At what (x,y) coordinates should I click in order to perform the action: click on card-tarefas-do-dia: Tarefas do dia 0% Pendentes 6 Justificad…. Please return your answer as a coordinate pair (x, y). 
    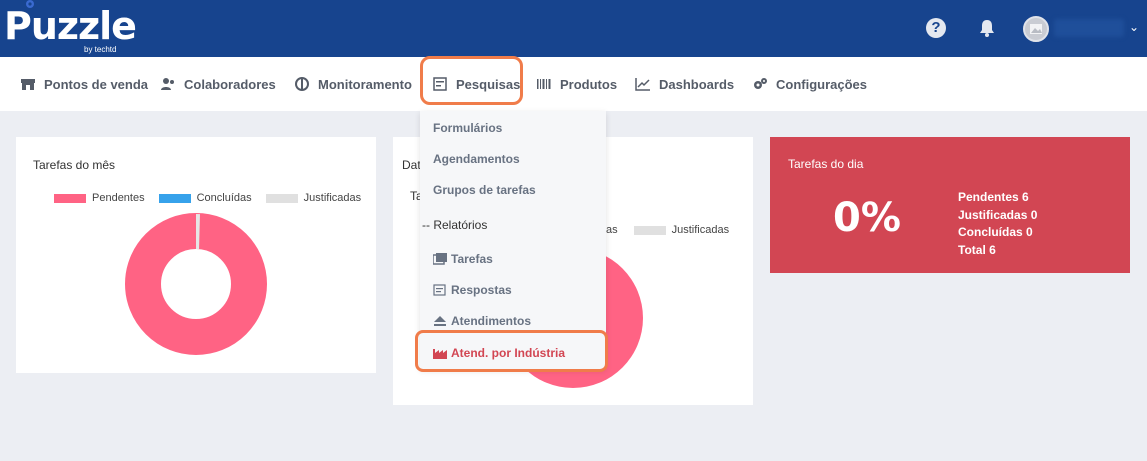
    Looking at the image, I should click on (950, 205).